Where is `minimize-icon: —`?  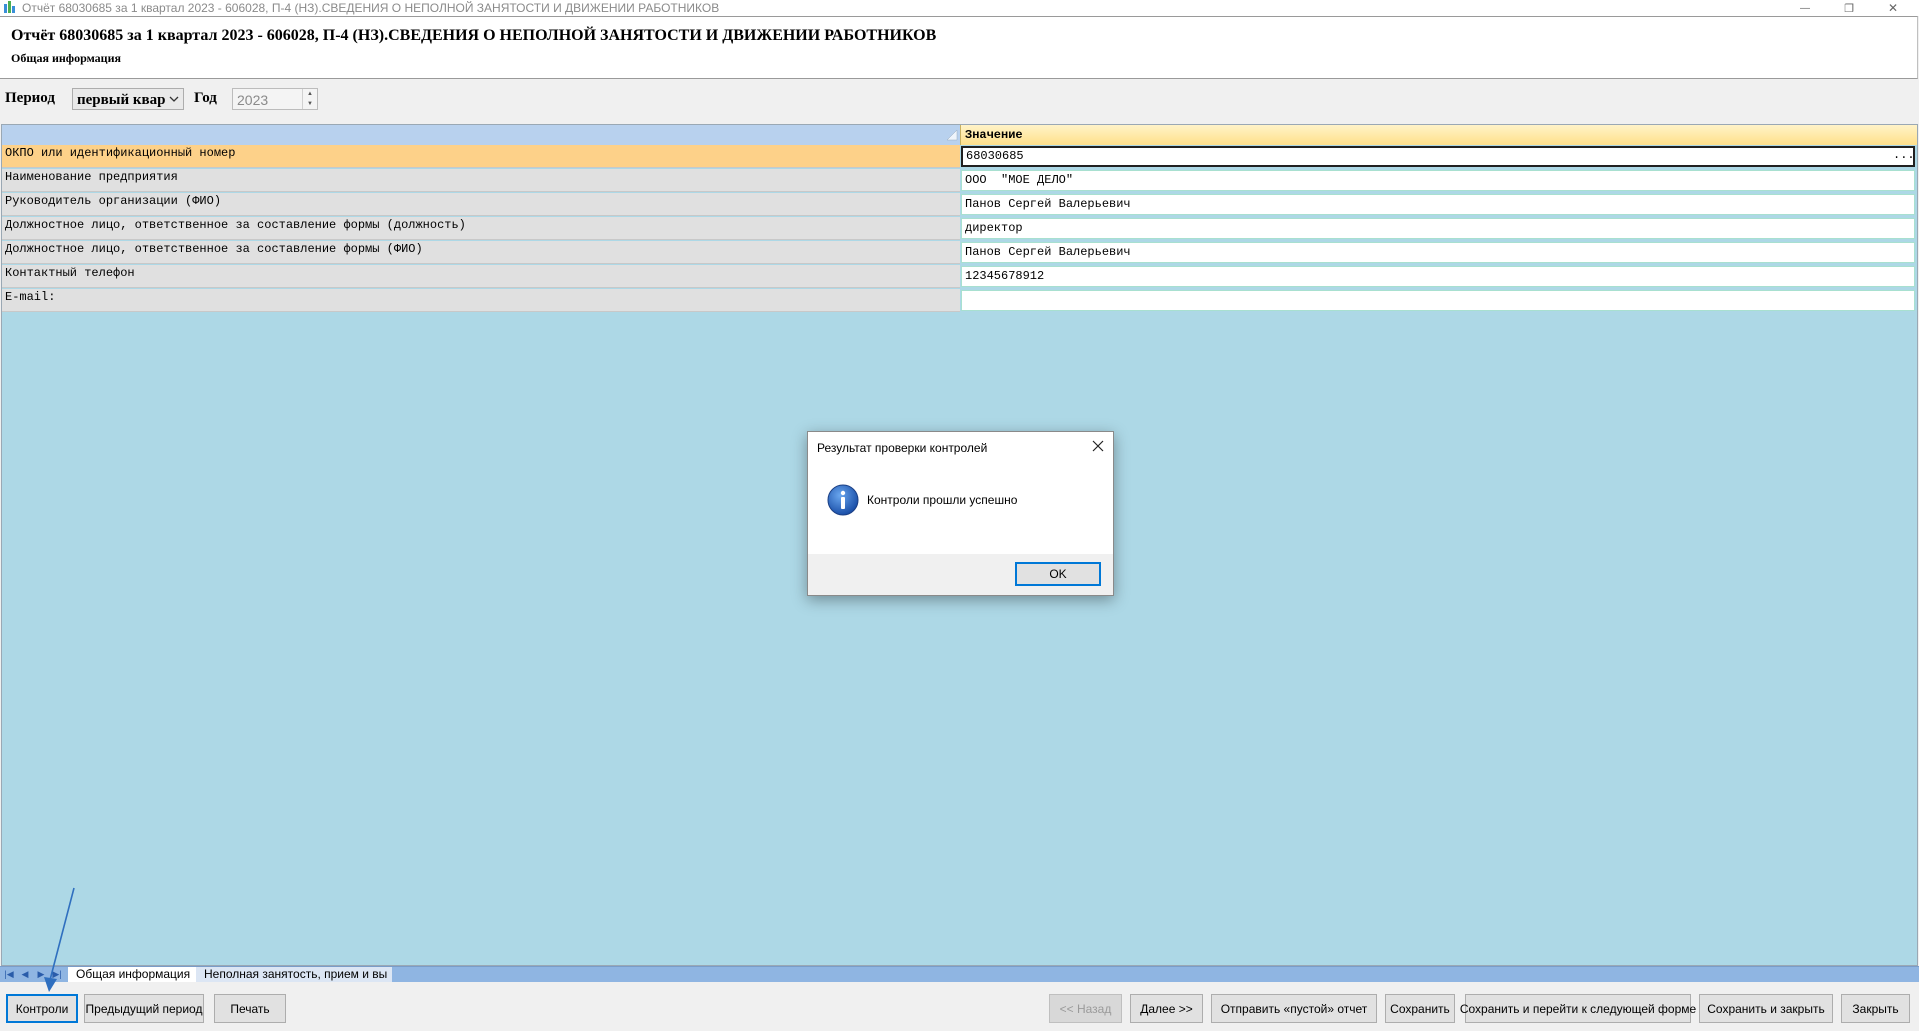
minimize-icon: — is located at coordinates (1805, 8).